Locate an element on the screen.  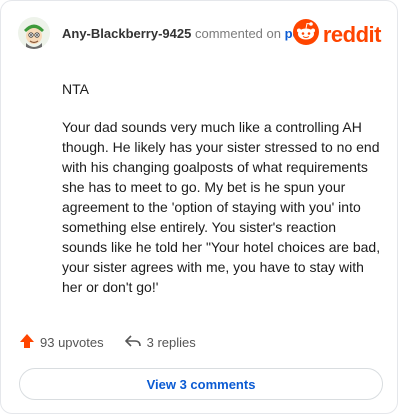
reddit-snoo-icon is located at coordinates (305, 34).